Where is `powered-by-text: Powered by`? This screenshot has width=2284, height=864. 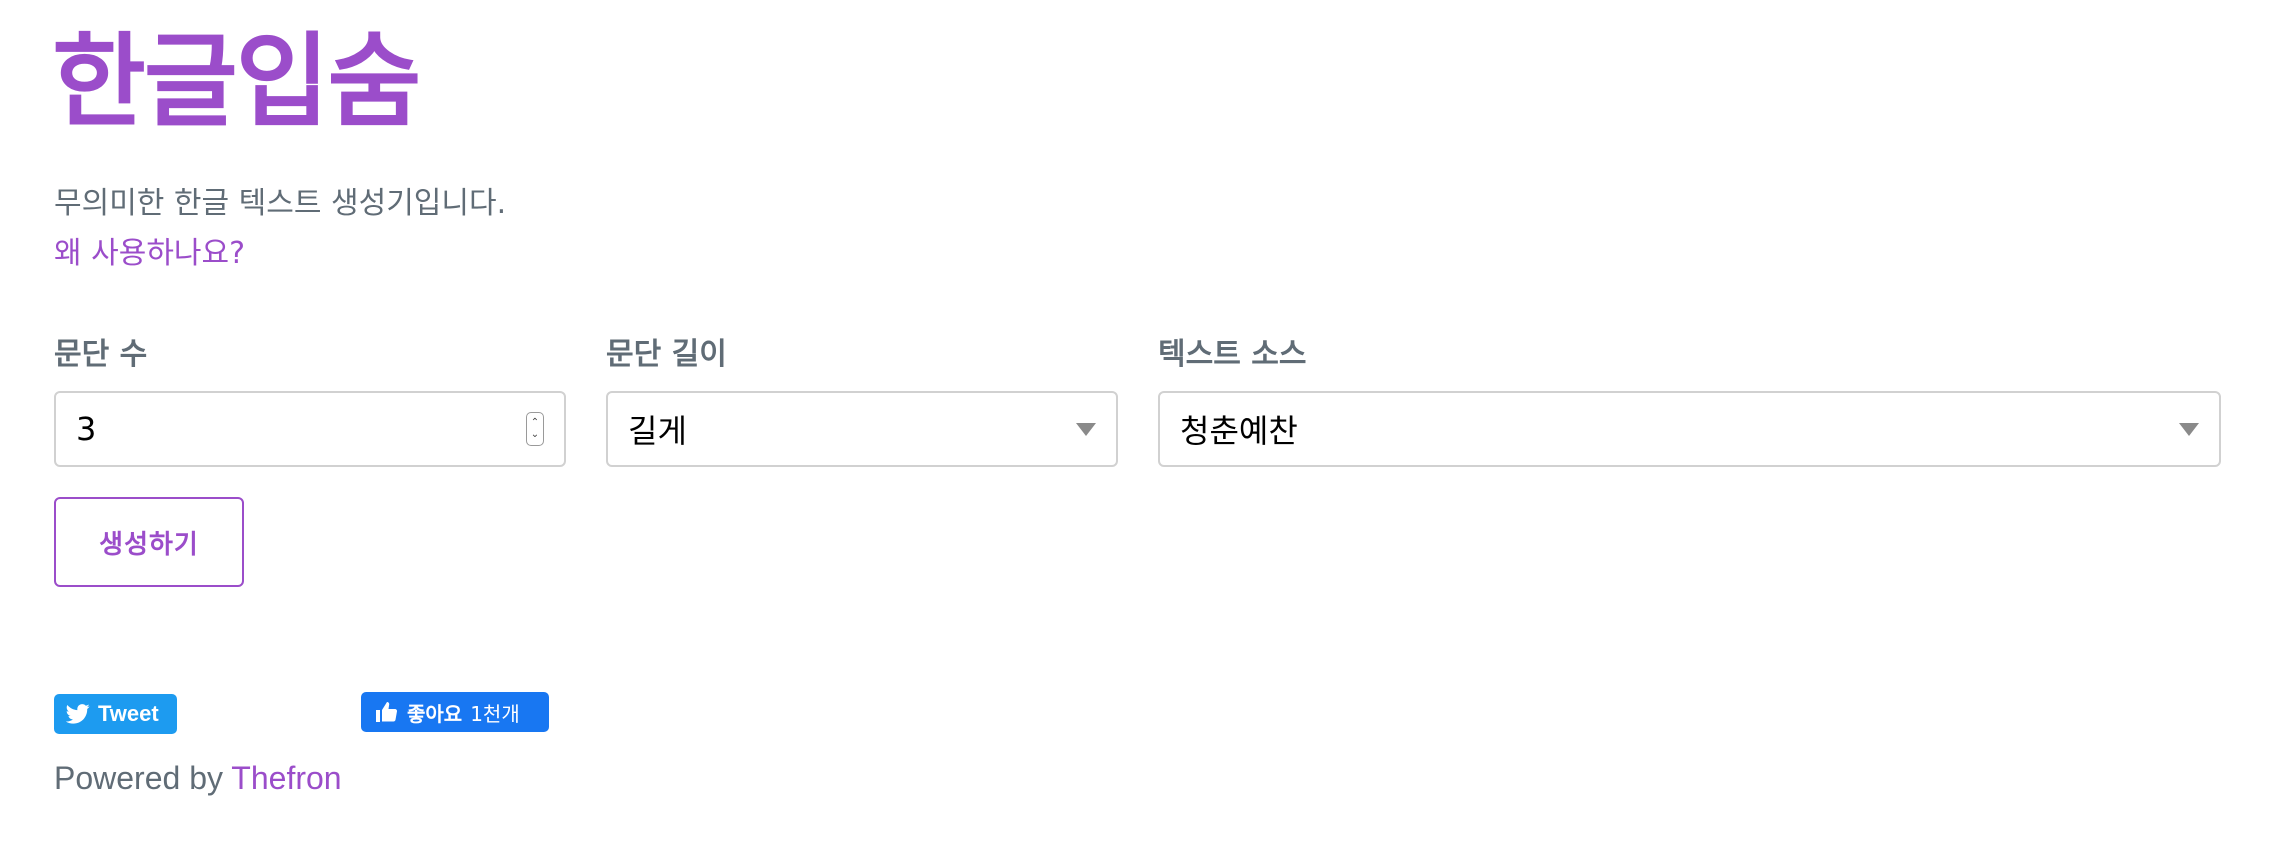 powered-by-text: Powered by is located at coordinates (138, 778).